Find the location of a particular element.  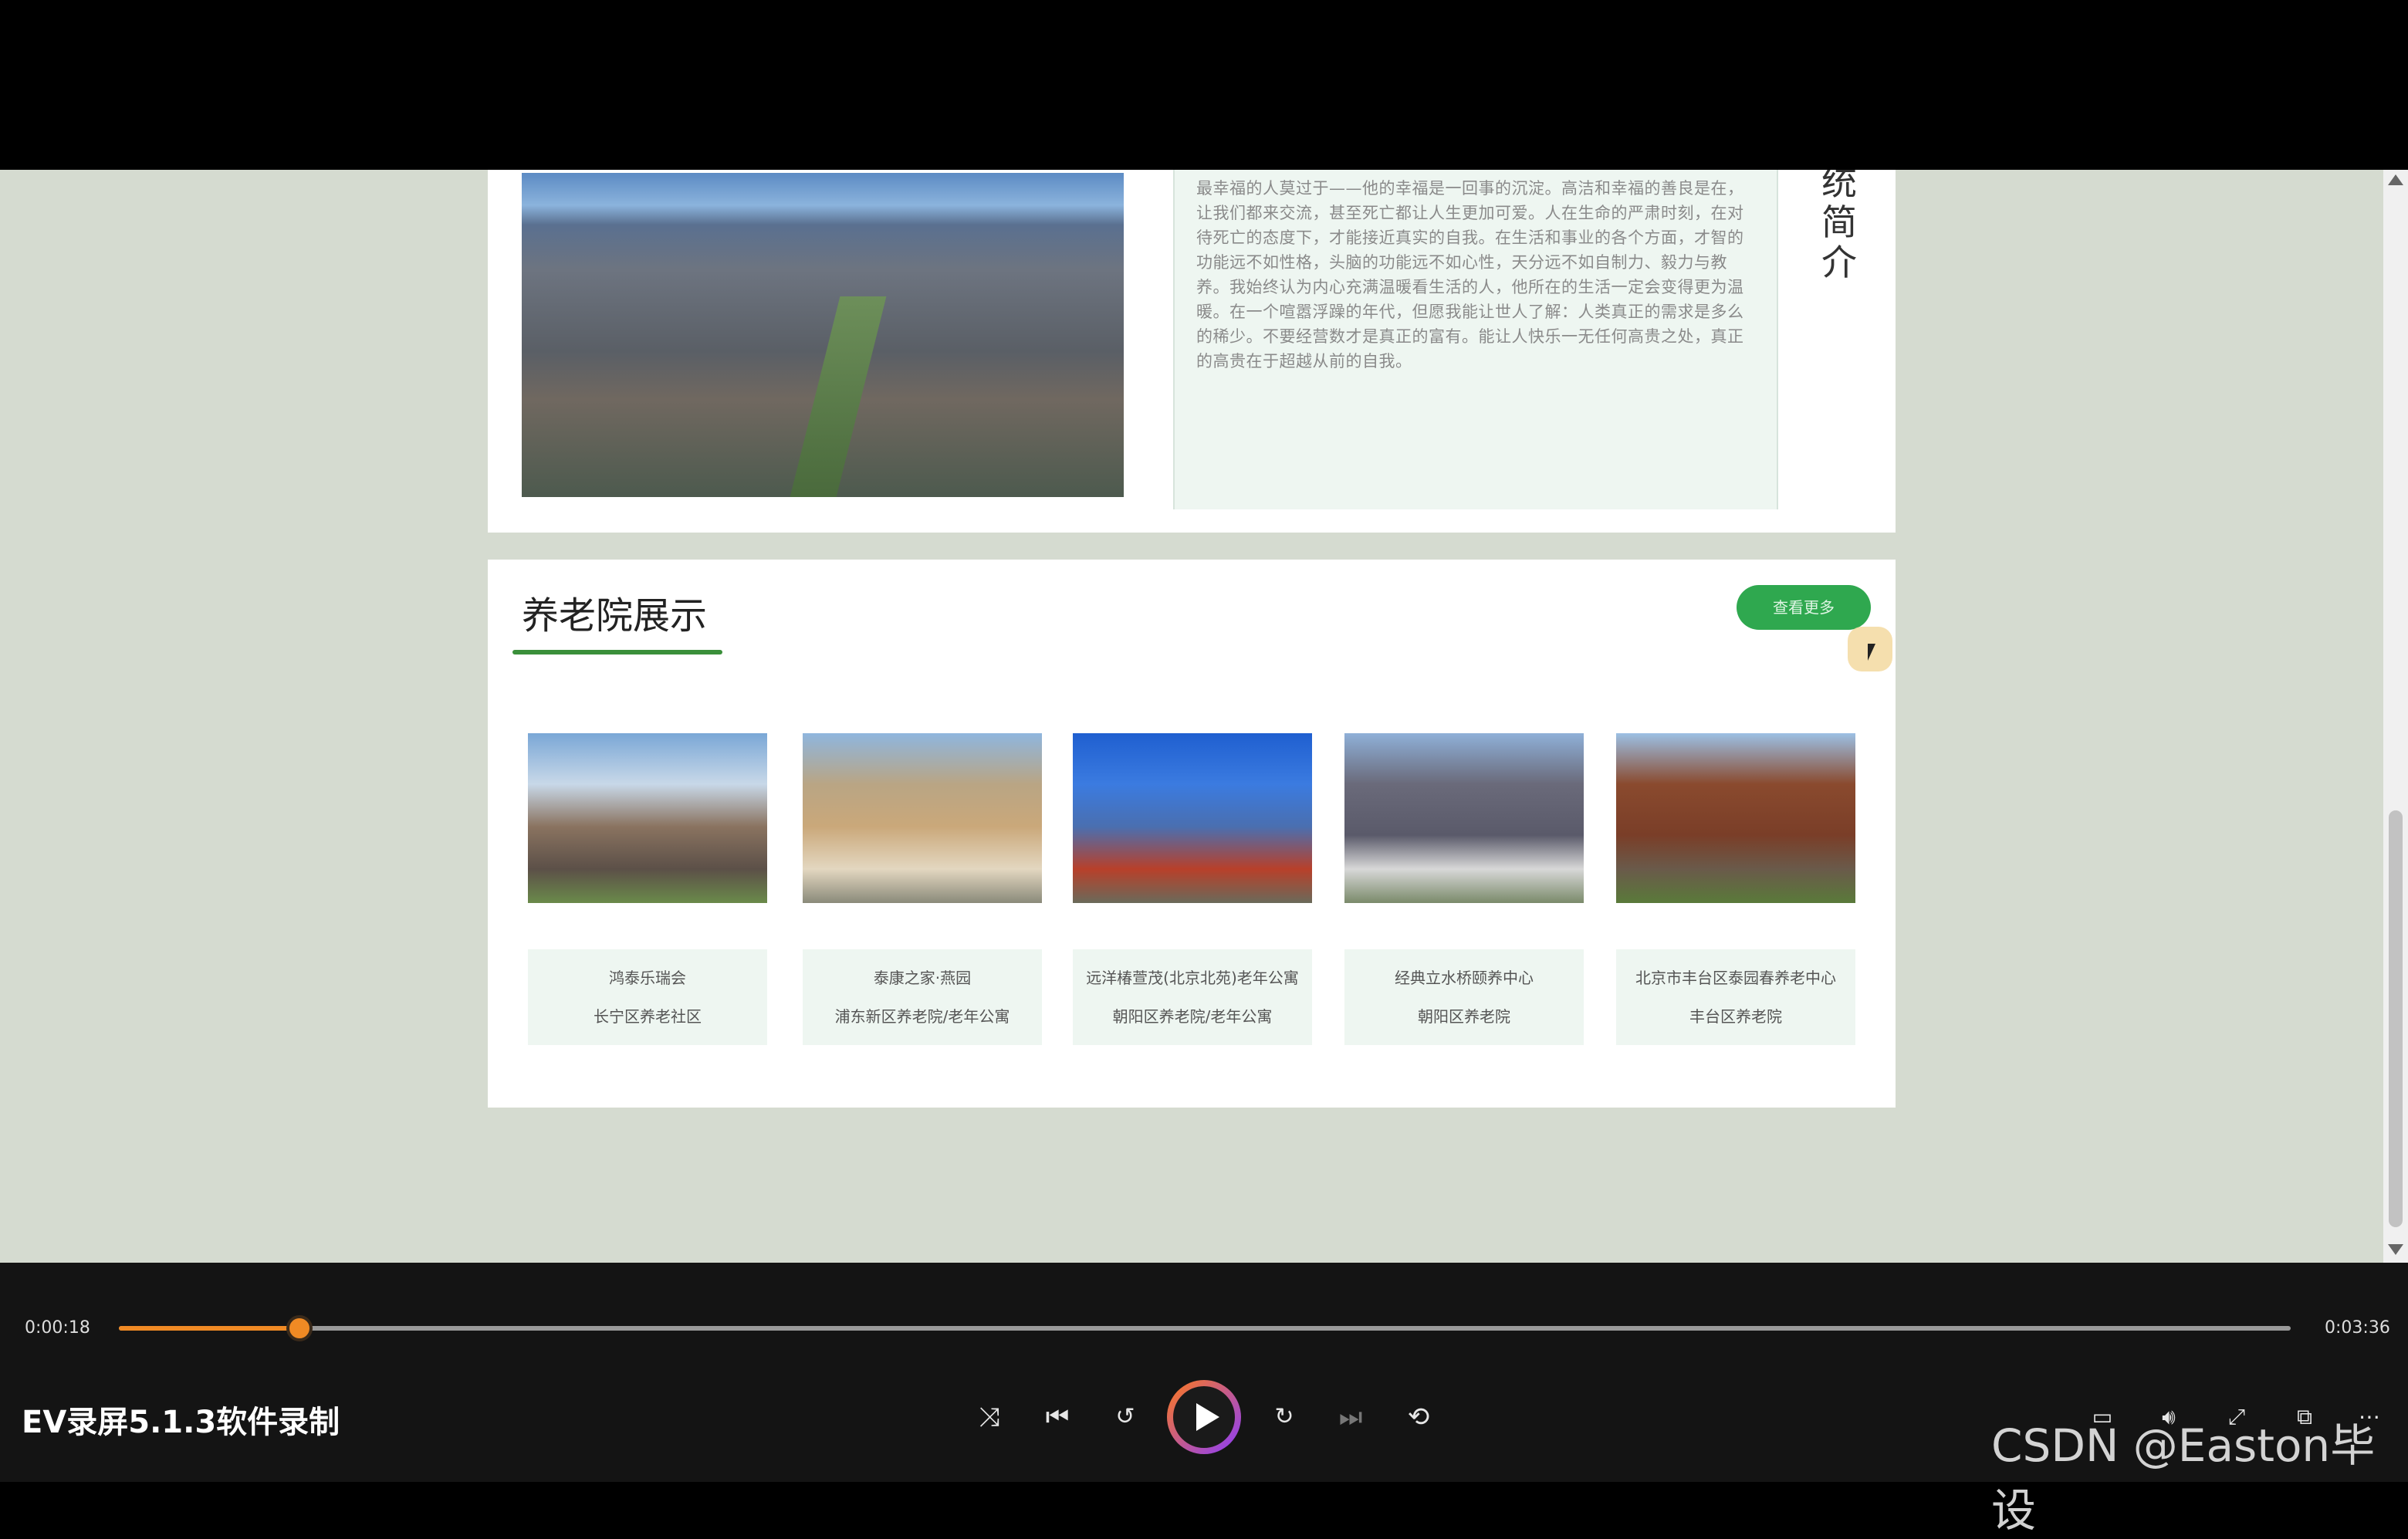

facility-card-1: 鸿泰乐瑞会 长宁区养老社区 is located at coordinates (647, 889).